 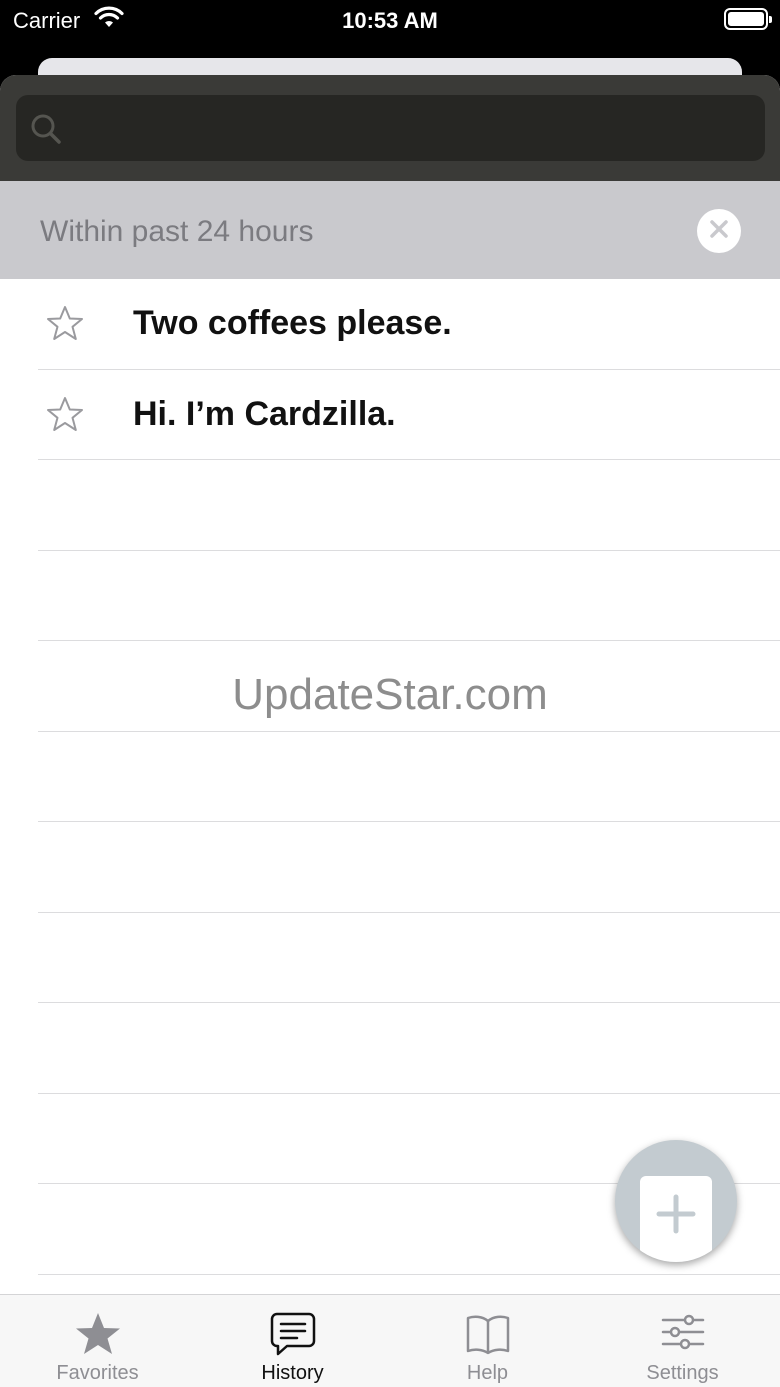 I want to click on search-area, so click(x=390, y=128).